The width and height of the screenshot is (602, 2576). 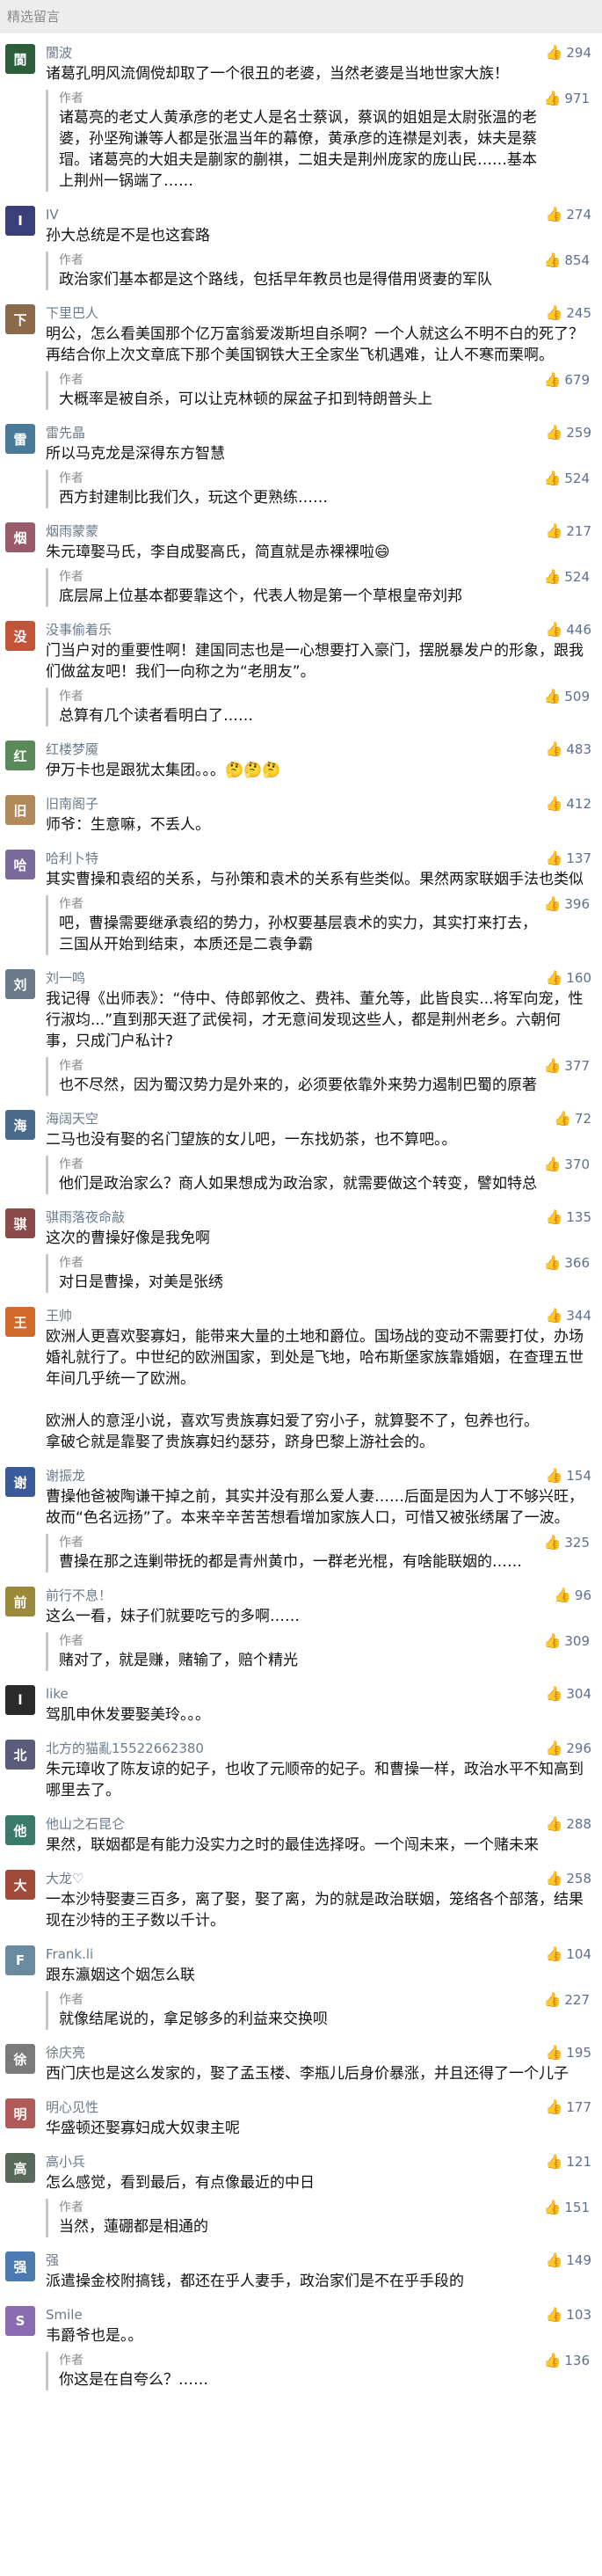 What do you see at coordinates (318, 1694) in the screenshot?
I see `commenter-name: like` at bounding box center [318, 1694].